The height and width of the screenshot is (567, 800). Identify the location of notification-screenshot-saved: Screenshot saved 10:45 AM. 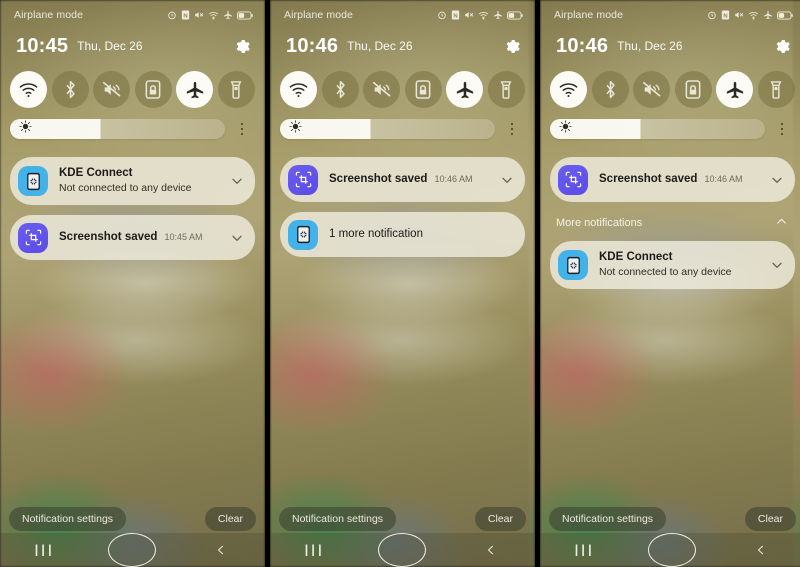
(132, 237).